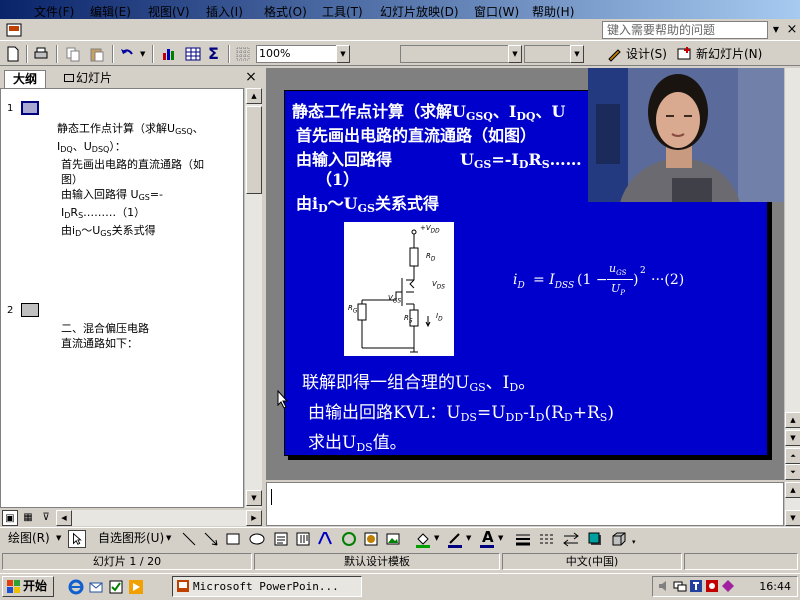 This screenshot has width=800, height=600. I want to click on slide-line-2: 首先画出电路的直流通路（如图）, so click(416, 134).